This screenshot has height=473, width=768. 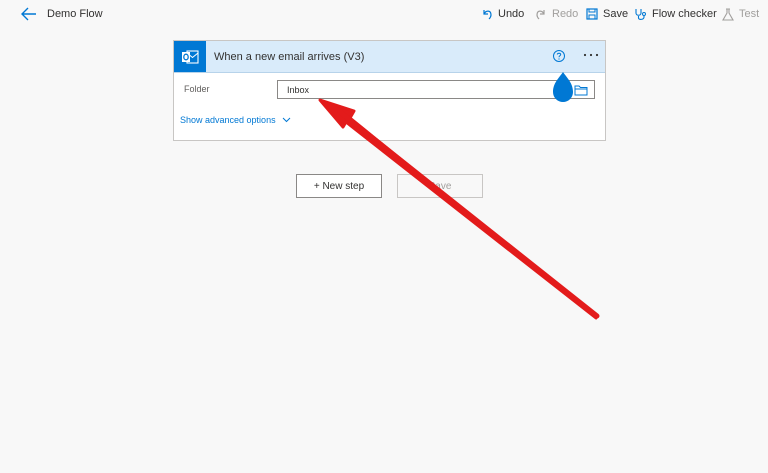 I want to click on undo-label: Undo, so click(x=511, y=14).